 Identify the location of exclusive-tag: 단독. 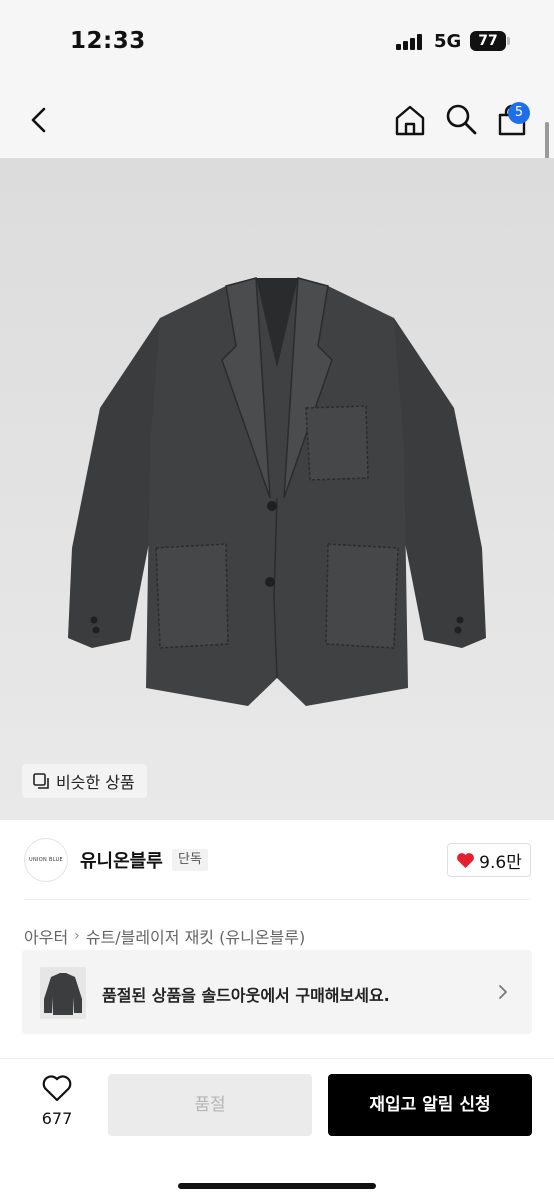
(190, 860).